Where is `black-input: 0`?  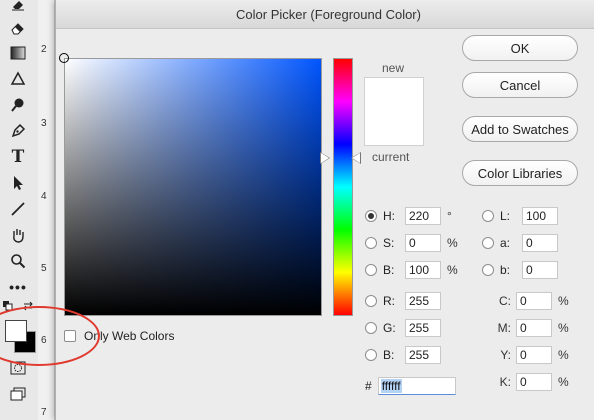
black-input: 0 is located at coordinates (534, 382).